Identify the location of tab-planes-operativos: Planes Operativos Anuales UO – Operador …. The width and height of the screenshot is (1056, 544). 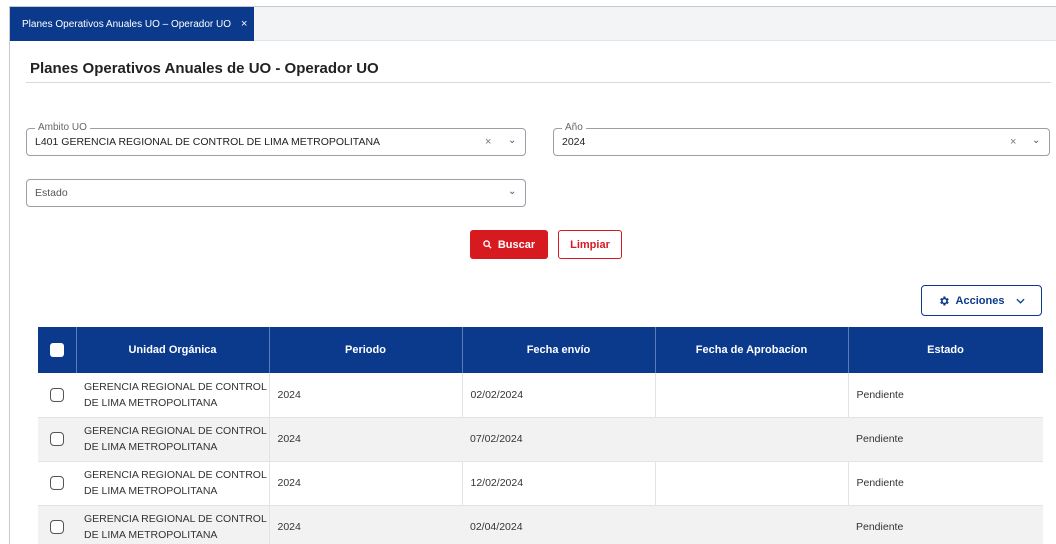
(132, 24).